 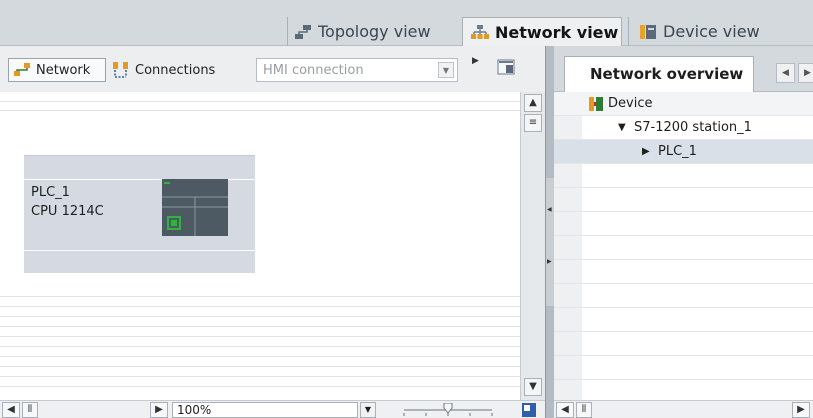 I want to click on tab-topology-view: Topology view, so click(x=370, y=31).